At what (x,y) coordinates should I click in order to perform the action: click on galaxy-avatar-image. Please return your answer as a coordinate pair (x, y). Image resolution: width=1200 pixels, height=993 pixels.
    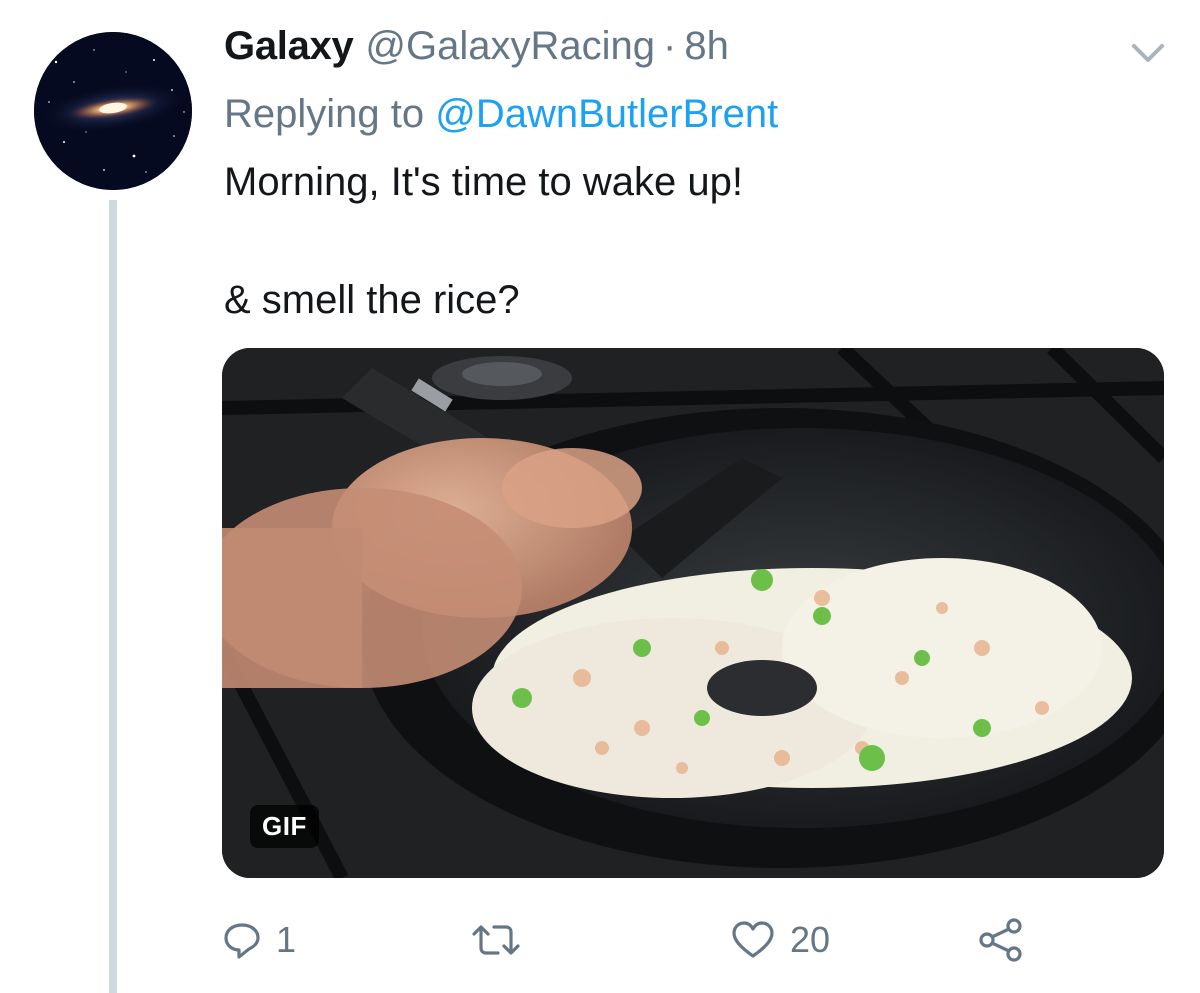
    Looking at the image, I should click on (113, 111).